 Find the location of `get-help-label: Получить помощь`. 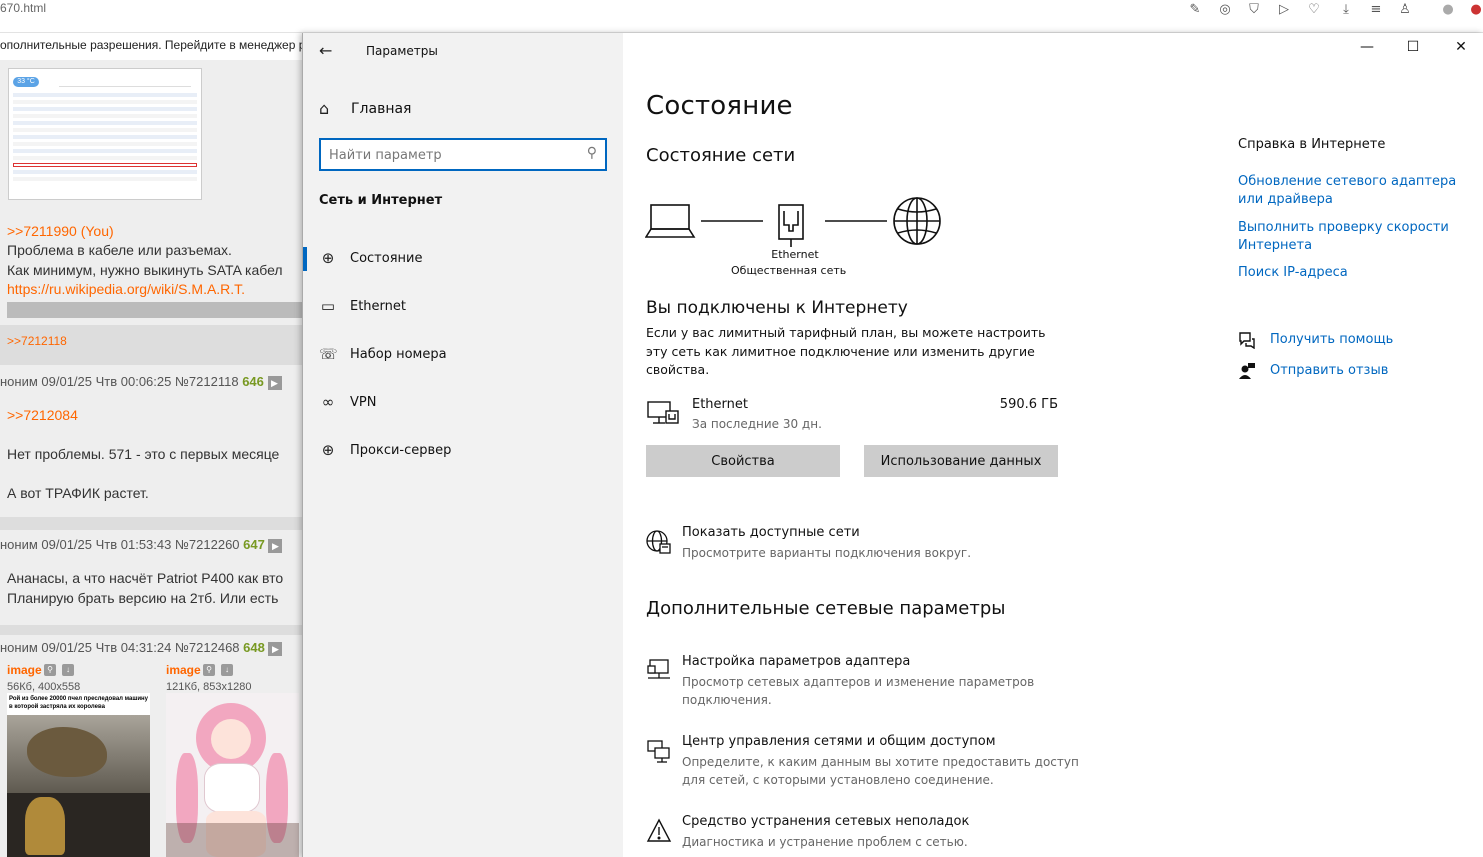

get-help-label: Получить помощь is located at coordinates (1332, 339).